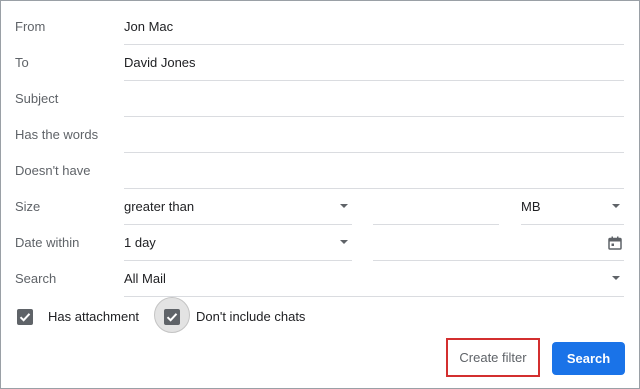 This screenshot has width=640, height=389. Describe the element at coordinates (53, 170) in the screenshot. I see `doesnt-have-label: Doesn't have` at that location.